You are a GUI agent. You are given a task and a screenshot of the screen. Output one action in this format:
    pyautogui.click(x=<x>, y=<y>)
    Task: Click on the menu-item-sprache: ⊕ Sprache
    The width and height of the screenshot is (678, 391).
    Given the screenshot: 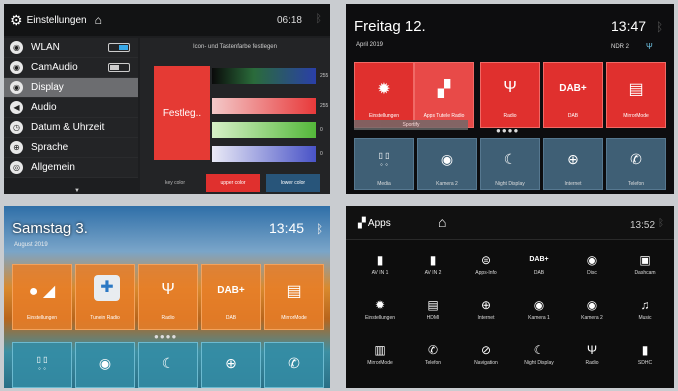 What is the action you would take?
    pyautogui.click(x=71, y=148)
    